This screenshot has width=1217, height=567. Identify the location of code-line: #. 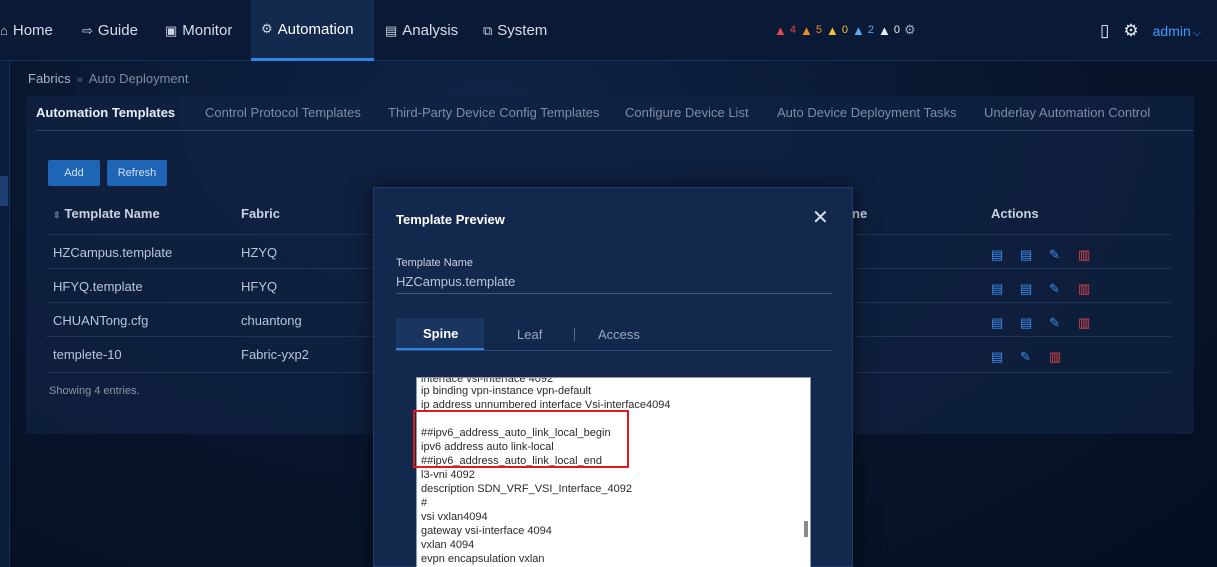
(424, 503).